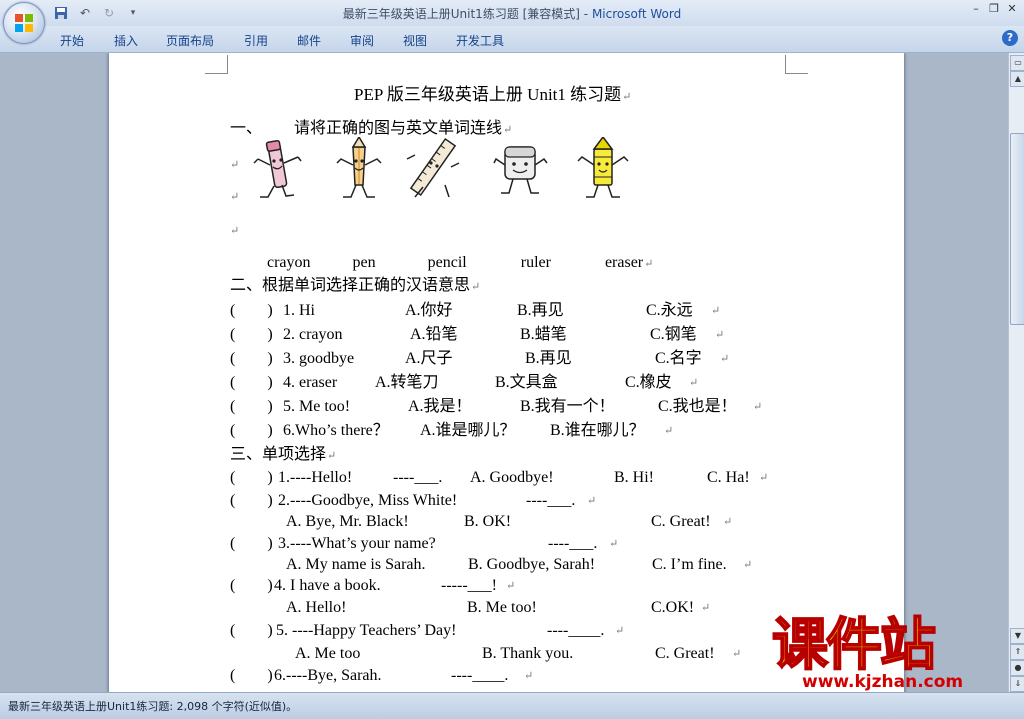  I want to click on ruler-picture, so click(433, 167).